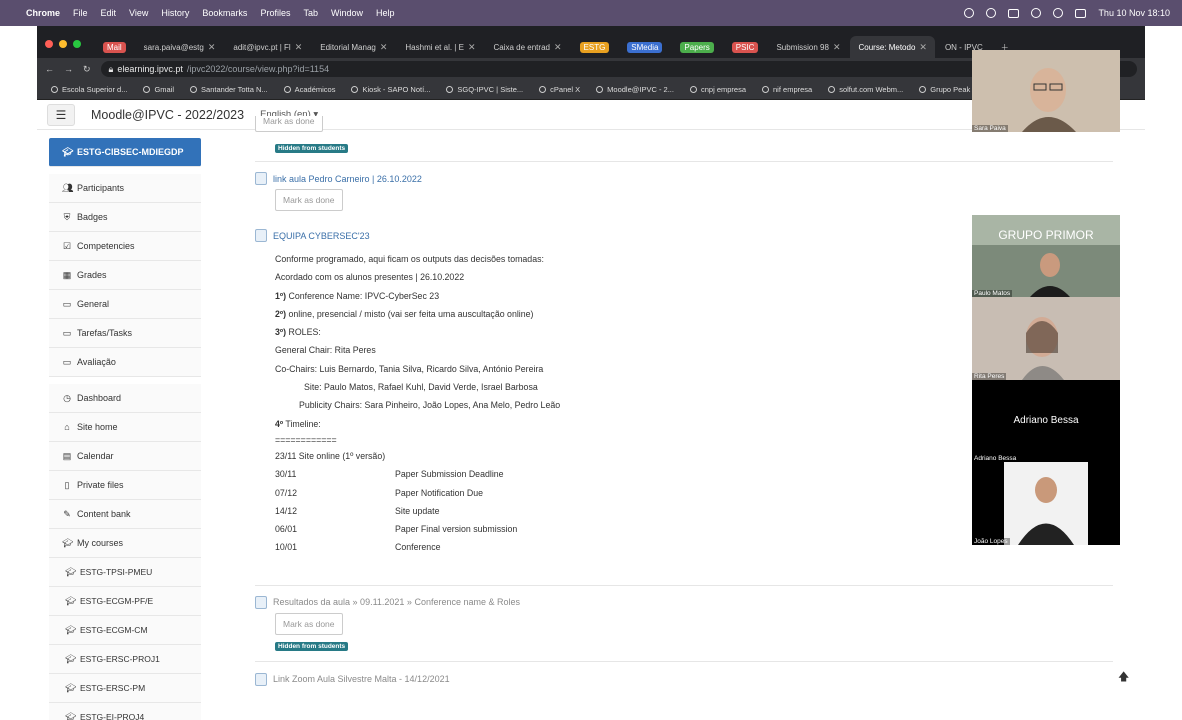 The height and width of the screenshot is (720, 1182). I want to click on tab-papers: Papers, so click(696, 47).